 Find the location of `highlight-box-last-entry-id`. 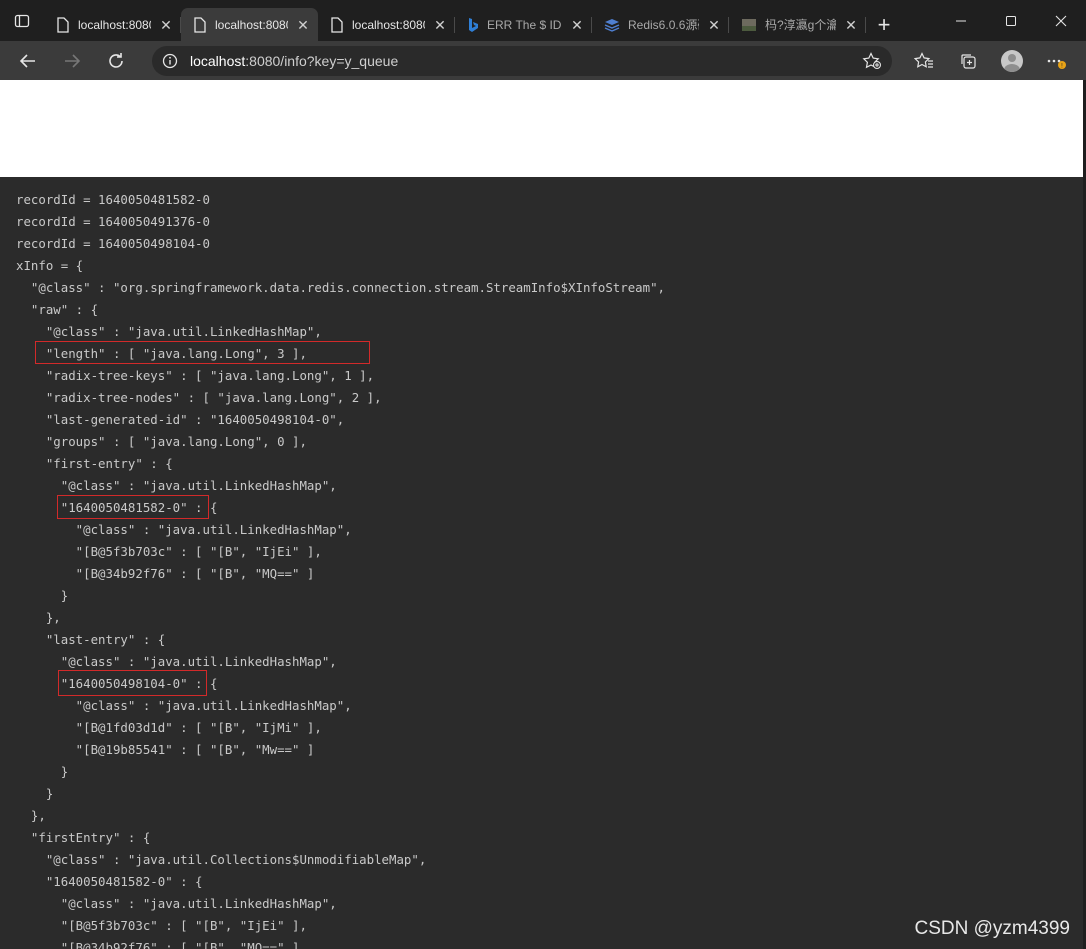

highlight-box-last-entry-id is located at coordinates (132, 683).